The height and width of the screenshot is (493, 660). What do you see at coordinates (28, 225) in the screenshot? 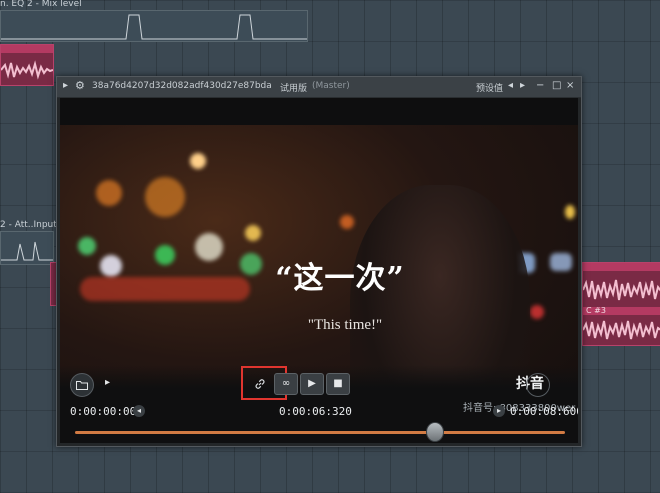
I see `track-label-att: 2 - Att..Input` at bounding box center [28, 225].